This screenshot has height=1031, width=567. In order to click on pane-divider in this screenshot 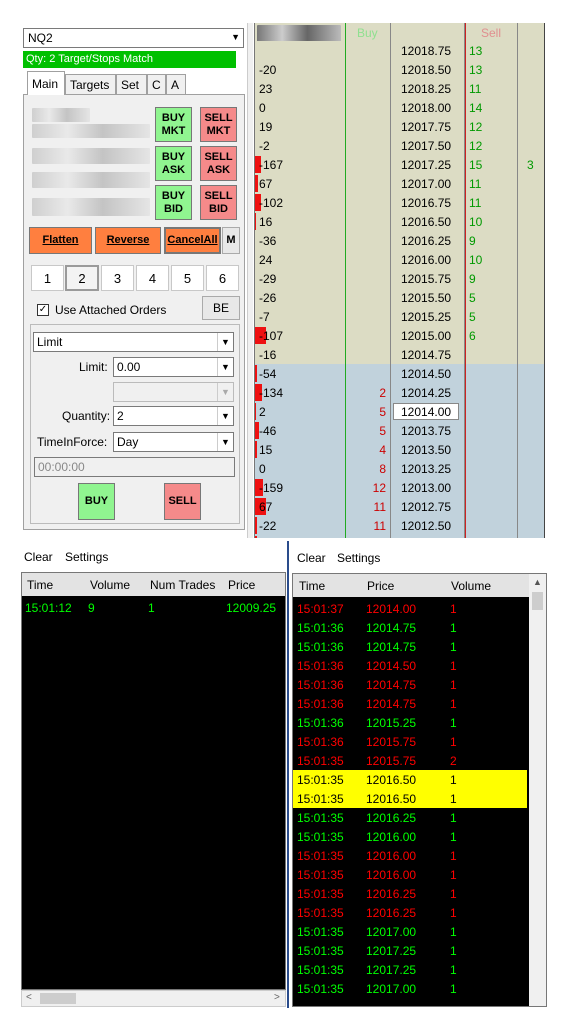, I will do `click(288, 774)`.